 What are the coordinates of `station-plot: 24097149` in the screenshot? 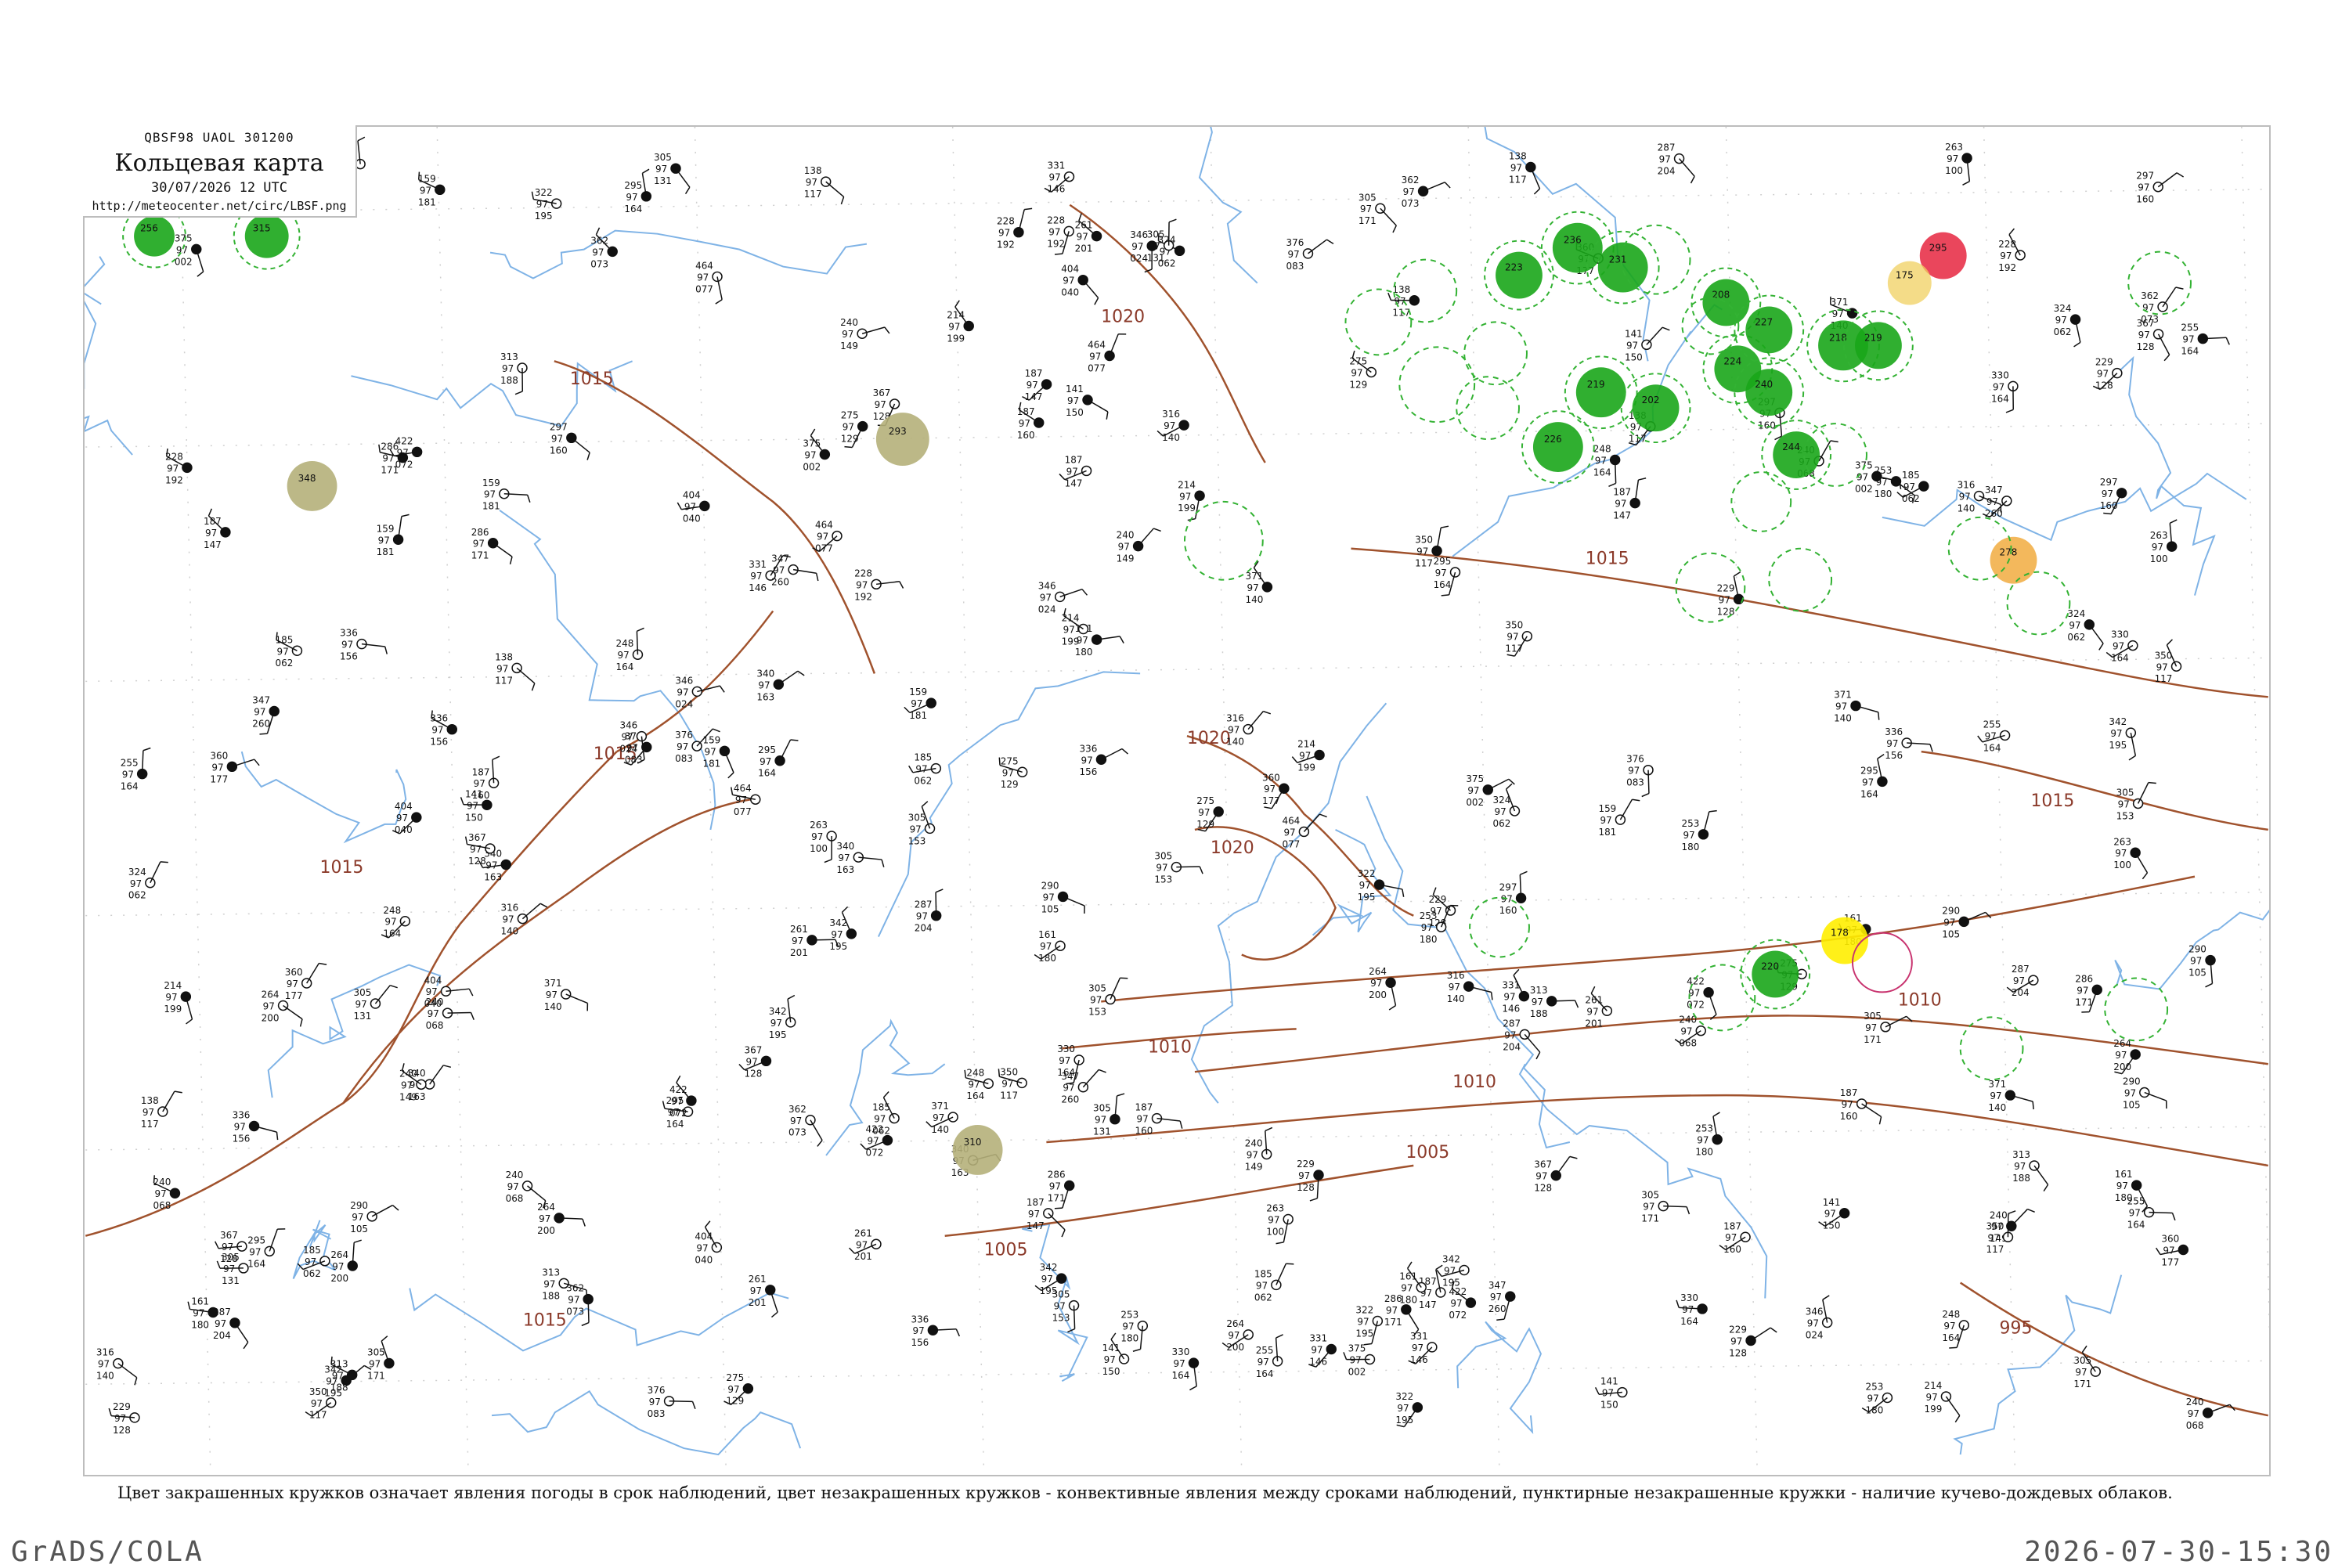 It's located at (865, 334).